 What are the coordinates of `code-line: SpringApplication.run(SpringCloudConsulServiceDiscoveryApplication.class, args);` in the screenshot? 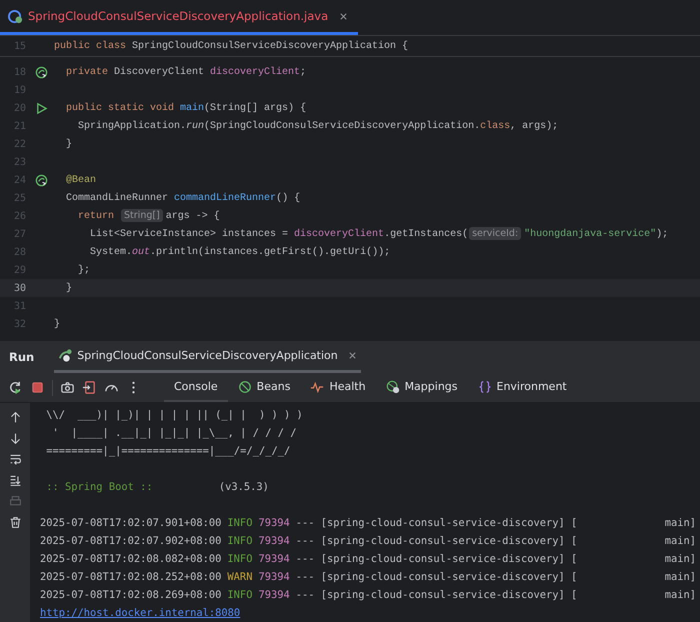 It's located at (317, 126).